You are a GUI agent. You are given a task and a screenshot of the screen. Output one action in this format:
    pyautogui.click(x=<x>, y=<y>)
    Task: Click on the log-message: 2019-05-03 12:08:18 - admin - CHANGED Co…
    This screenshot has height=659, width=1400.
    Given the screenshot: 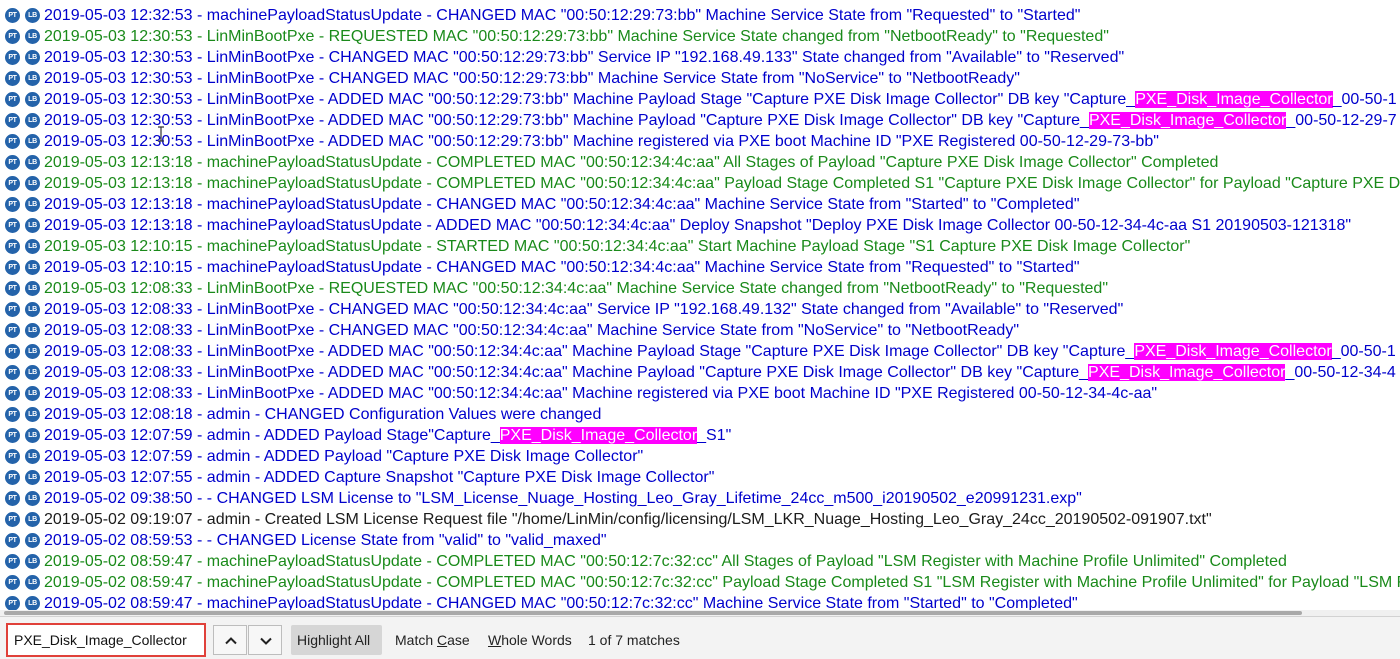 What is the action you would take?
    pyautogui.click(x=322, y=414)
    